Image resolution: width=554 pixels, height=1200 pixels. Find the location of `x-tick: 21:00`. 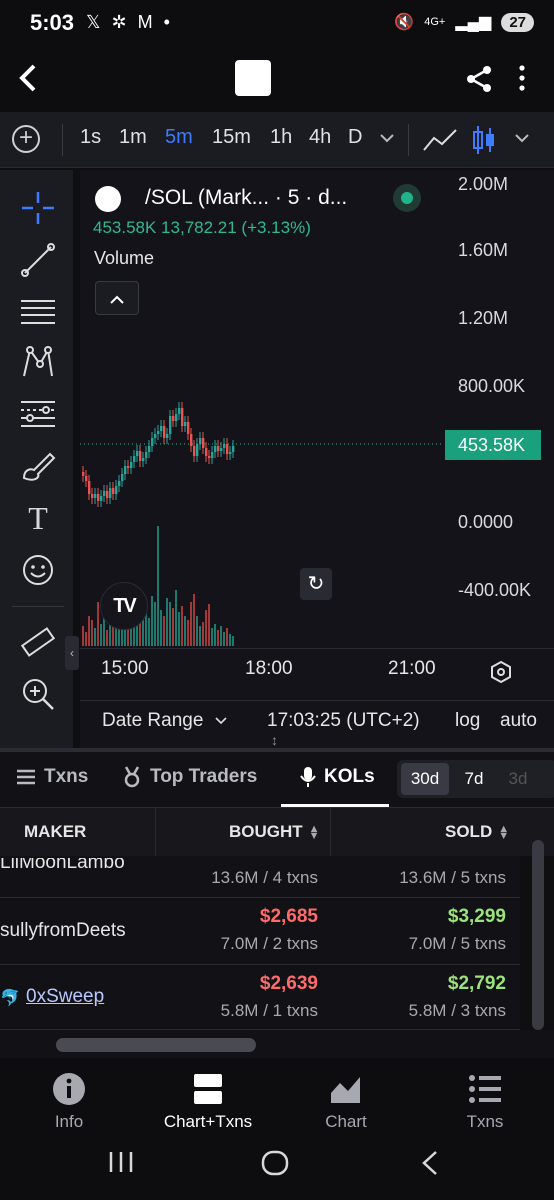

x-tick: 21:00 is located at coordinates (412, 668).